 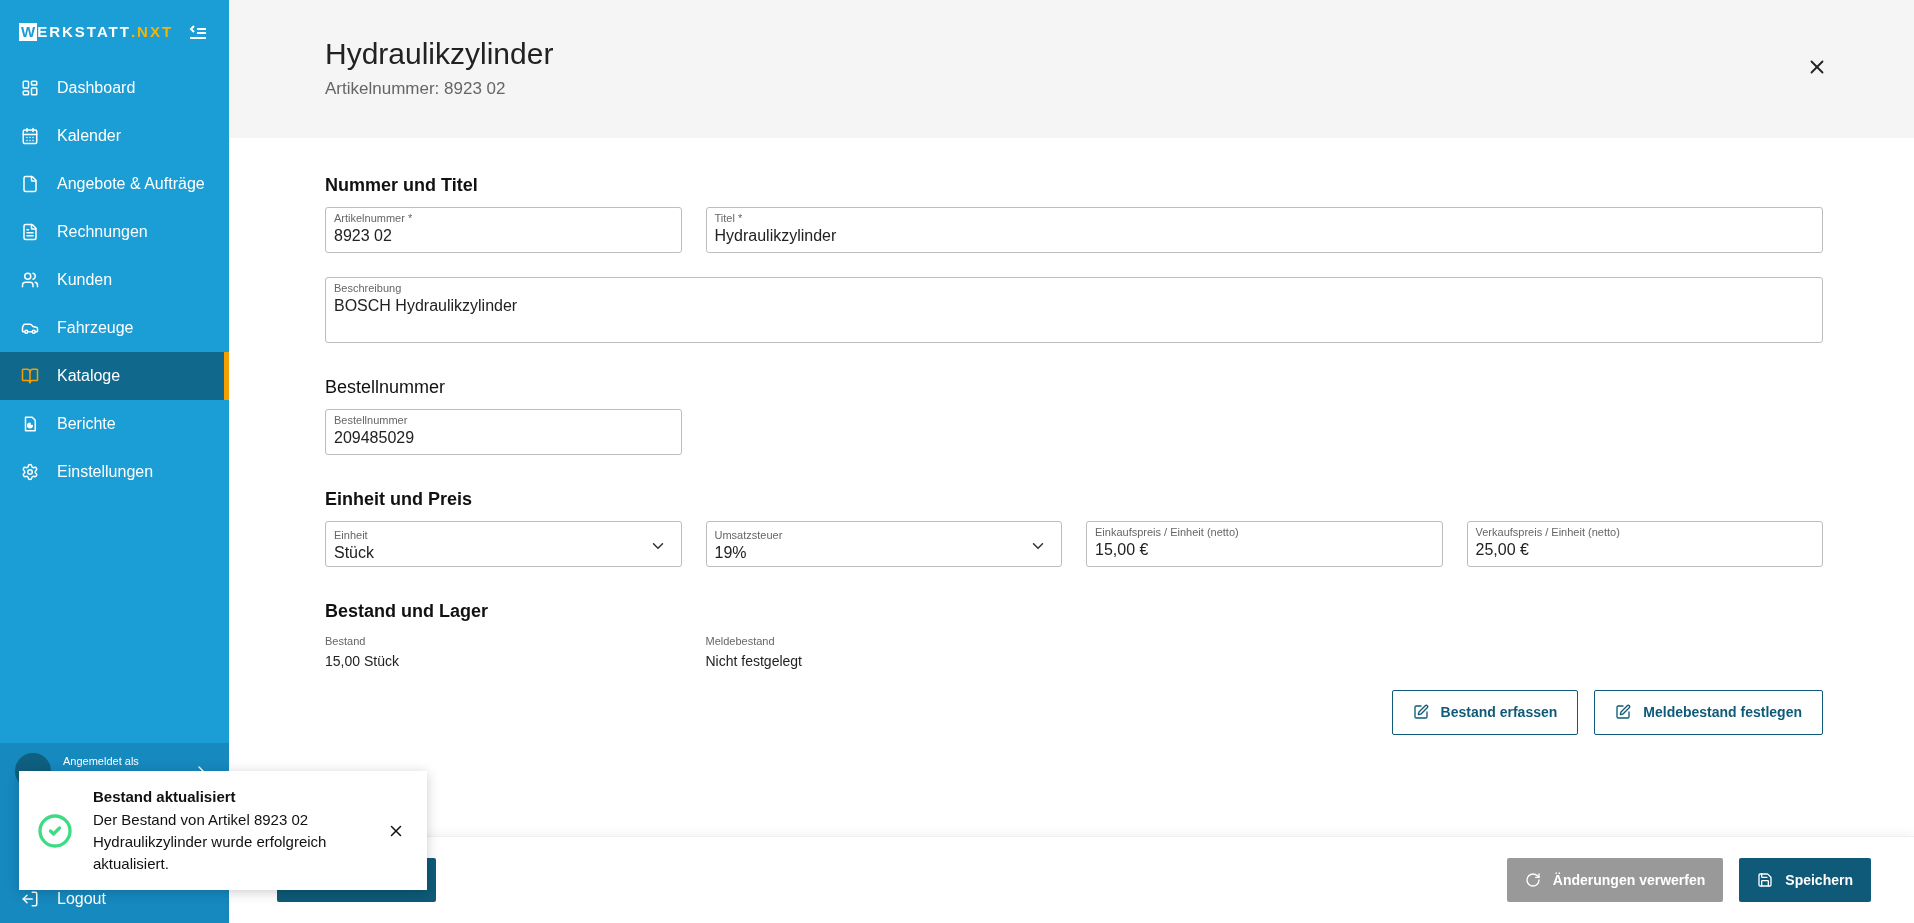 I want to click on book-icon, so click(x=30, y=376).